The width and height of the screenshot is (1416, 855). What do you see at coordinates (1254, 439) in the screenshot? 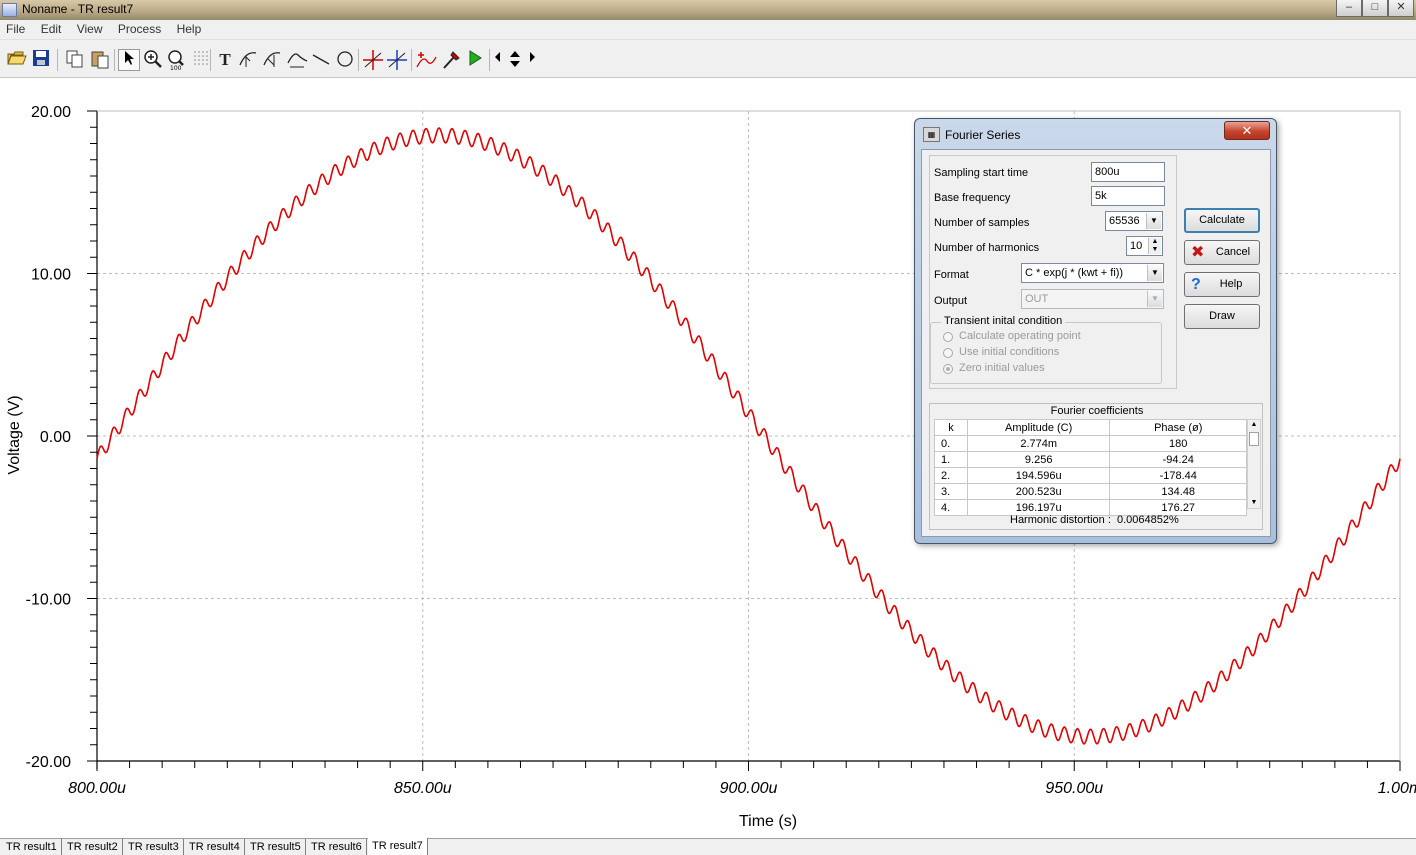
I see `scroll-thumb` at bounding box center [1254, 439].